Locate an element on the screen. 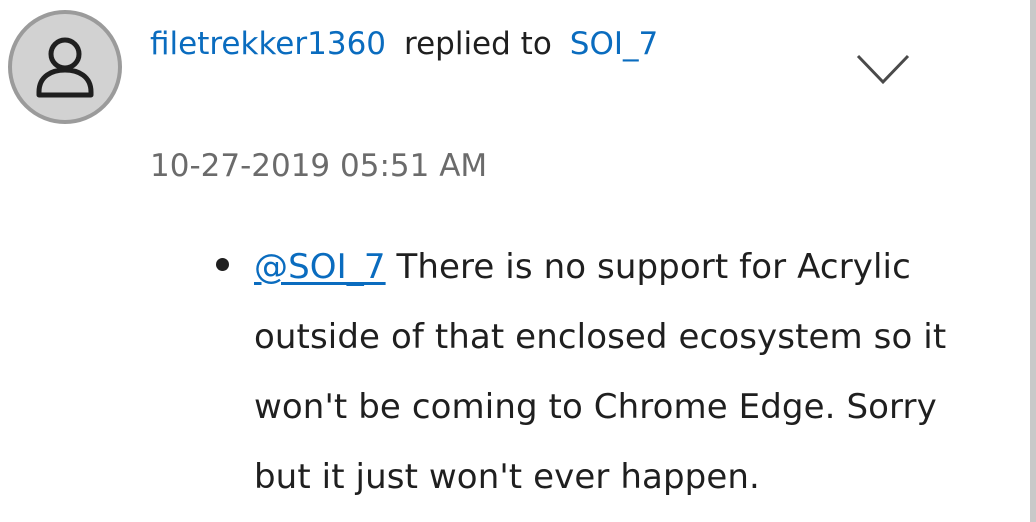 The width and height of the screenshot is (1036, 522). mention-link: @SOI_7 is located at coordinates (320, 267).